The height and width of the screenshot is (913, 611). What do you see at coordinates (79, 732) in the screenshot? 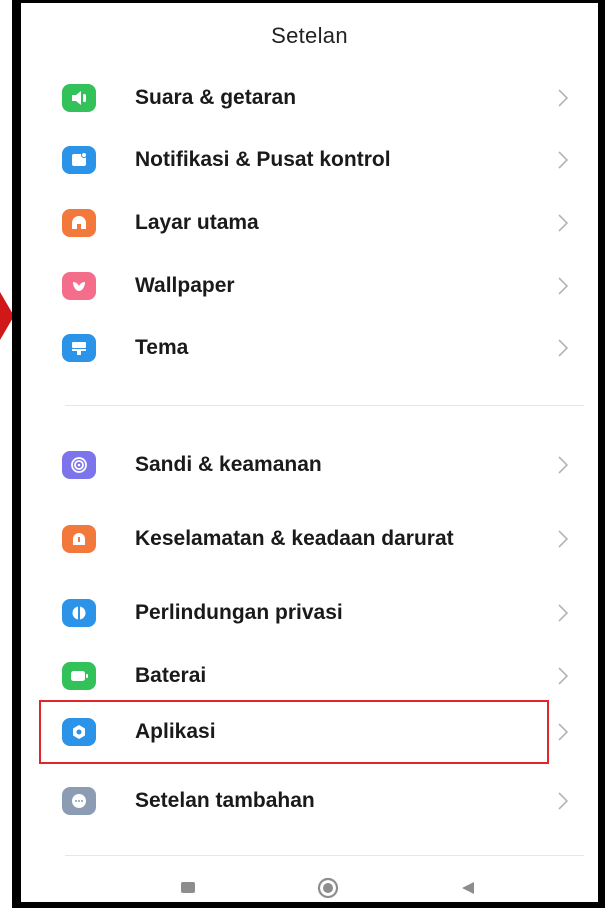
I see `gear-icon` at bounding box center [79, 732].